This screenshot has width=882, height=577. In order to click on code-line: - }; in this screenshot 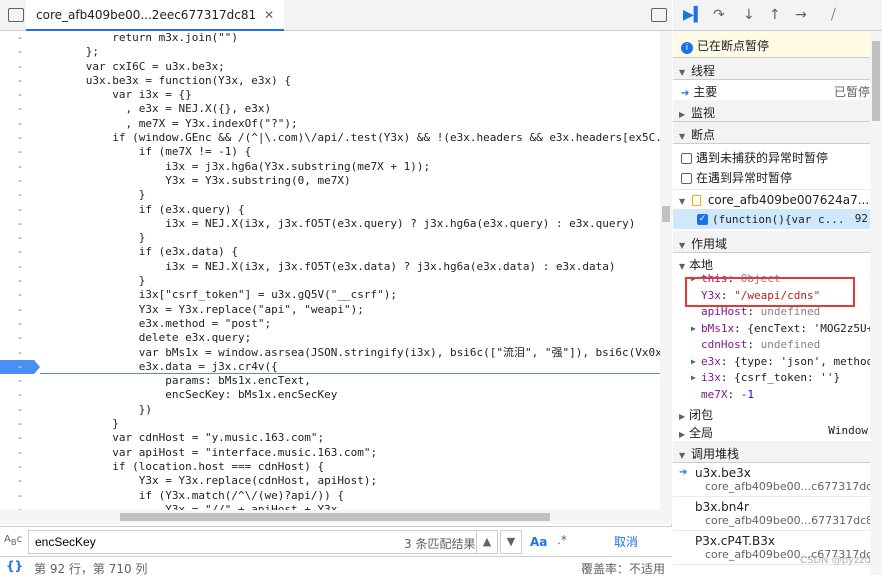, I will do `click(330, 52)`.